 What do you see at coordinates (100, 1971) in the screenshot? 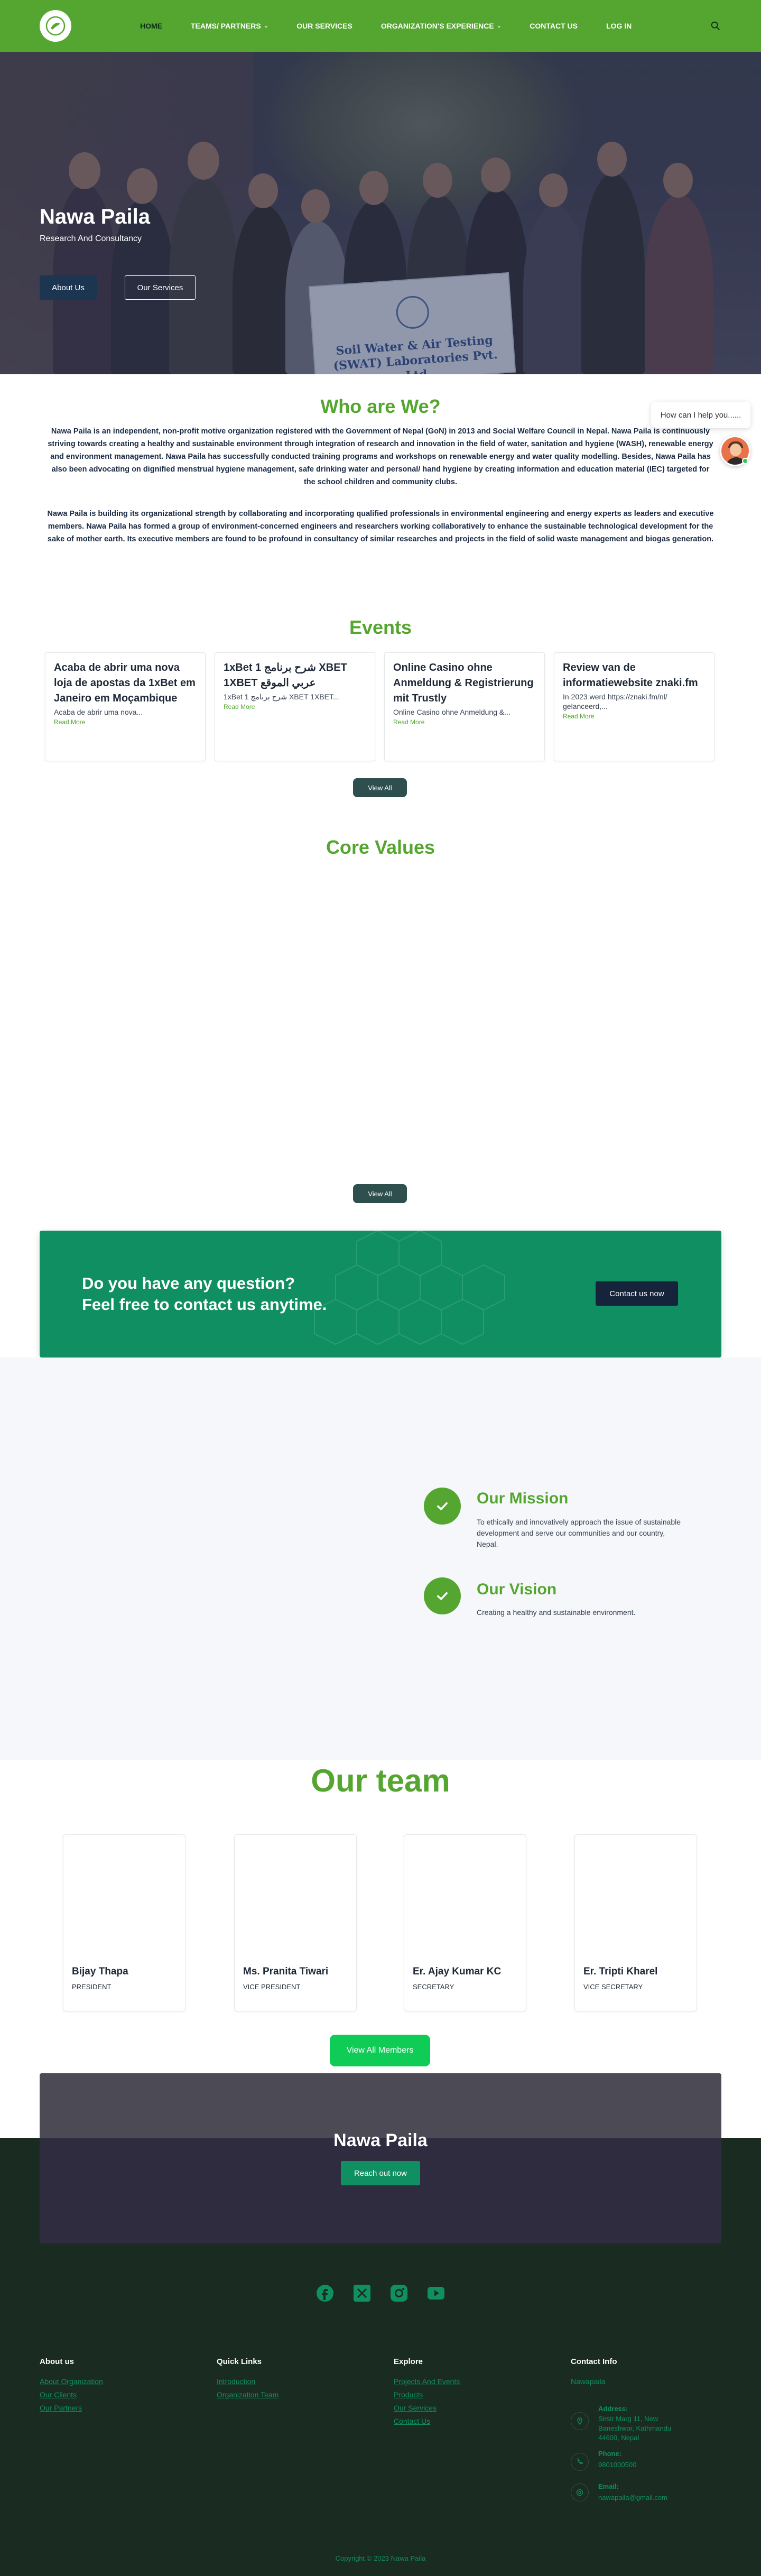
I see `team-member-name: Bijay Thapa` at bounding box center [100, 1971].